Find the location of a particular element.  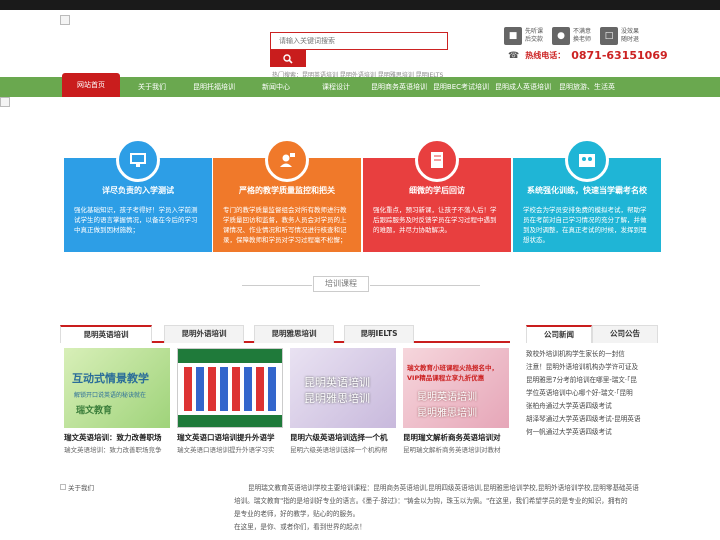

refund-icon: □ is located at coordinates (609, 36).